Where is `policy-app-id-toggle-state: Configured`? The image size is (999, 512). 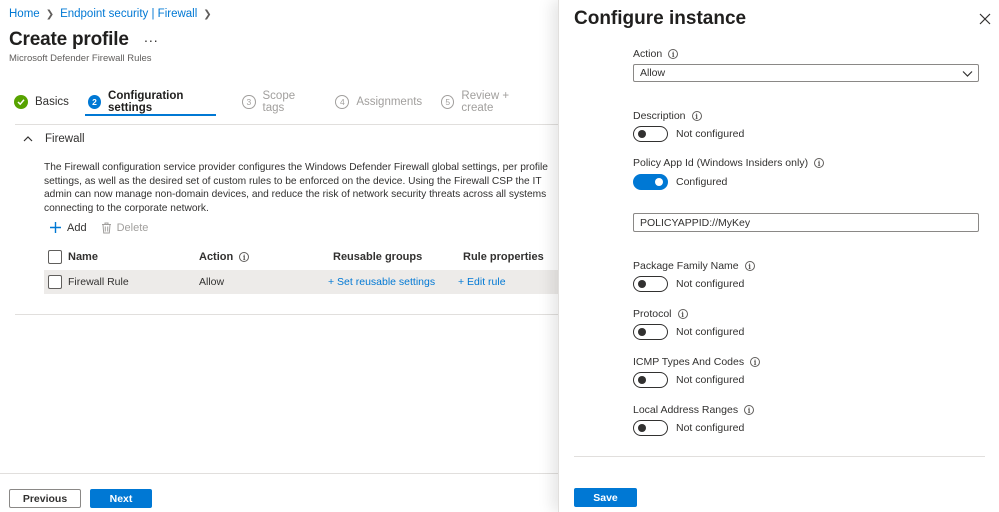
policy-app-id-toggle-state: Configured is located at coordinates (702, 182).